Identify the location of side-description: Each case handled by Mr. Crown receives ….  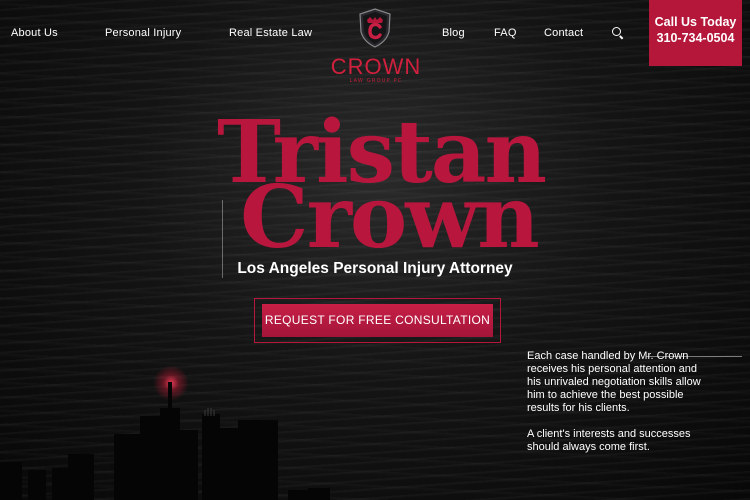
(614, 408).